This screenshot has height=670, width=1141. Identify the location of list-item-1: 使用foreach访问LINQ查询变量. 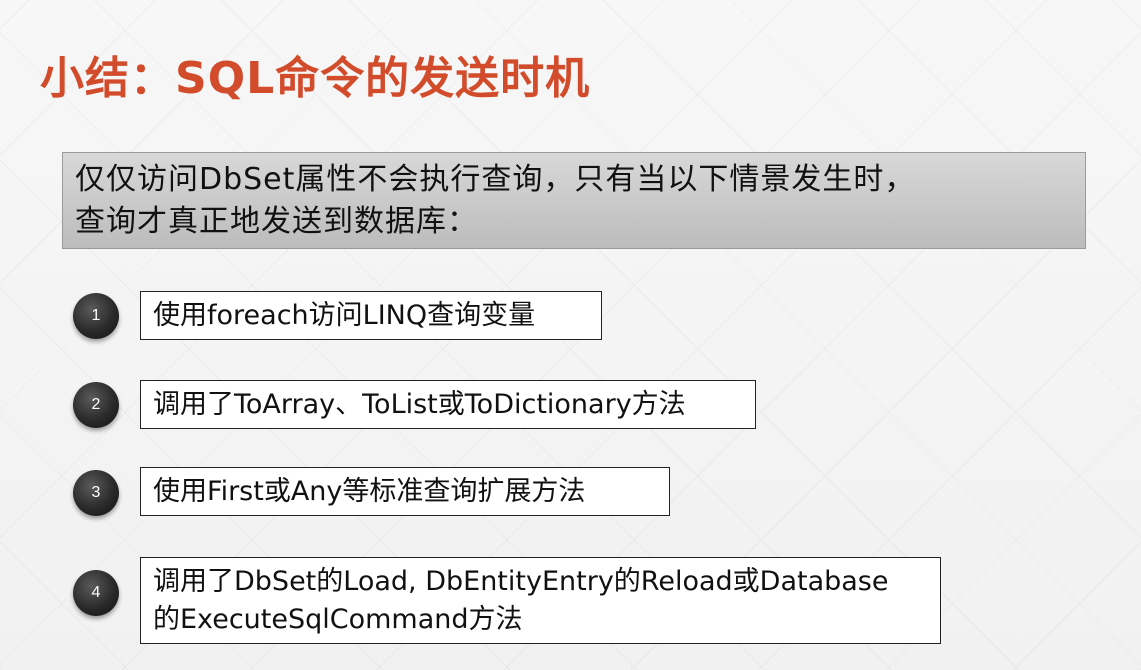
(371, 315).